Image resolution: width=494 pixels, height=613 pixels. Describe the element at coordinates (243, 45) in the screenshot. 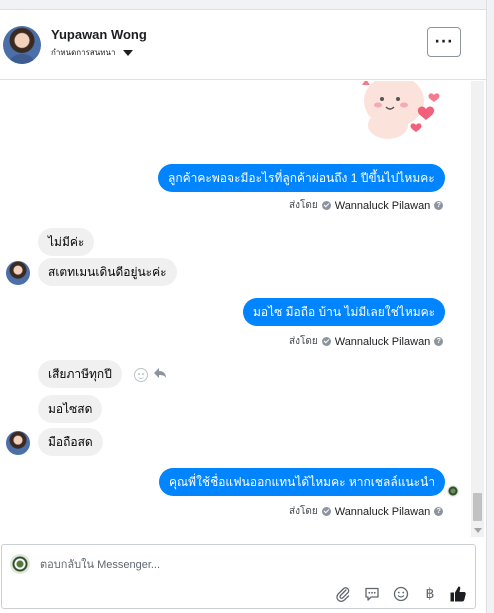

I see `conversation-header: Yupawan Wong กำหนดการสนทนา ···` at that location.